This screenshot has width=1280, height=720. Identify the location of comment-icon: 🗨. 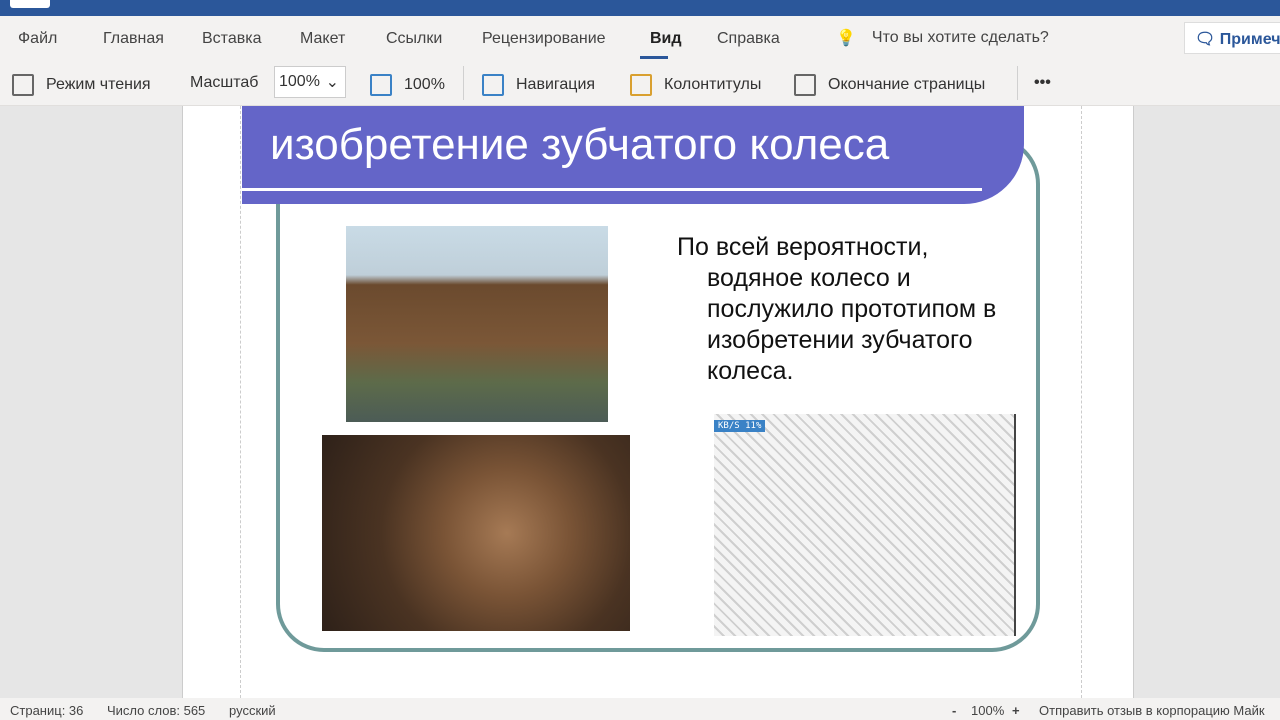
(1207, 39).